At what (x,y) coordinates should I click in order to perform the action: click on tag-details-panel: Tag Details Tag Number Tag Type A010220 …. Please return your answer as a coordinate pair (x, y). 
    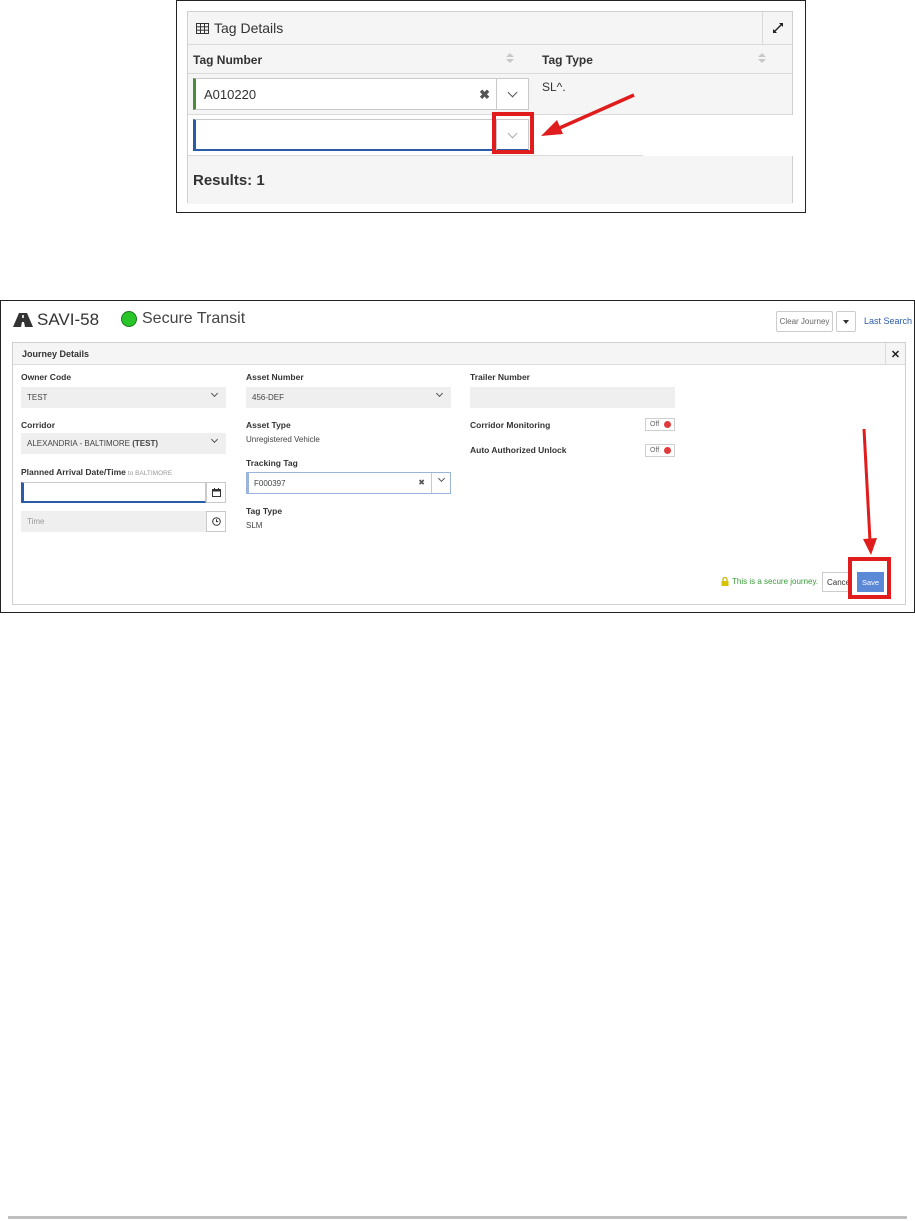
    Looking at the image, I should click on (490, 107).